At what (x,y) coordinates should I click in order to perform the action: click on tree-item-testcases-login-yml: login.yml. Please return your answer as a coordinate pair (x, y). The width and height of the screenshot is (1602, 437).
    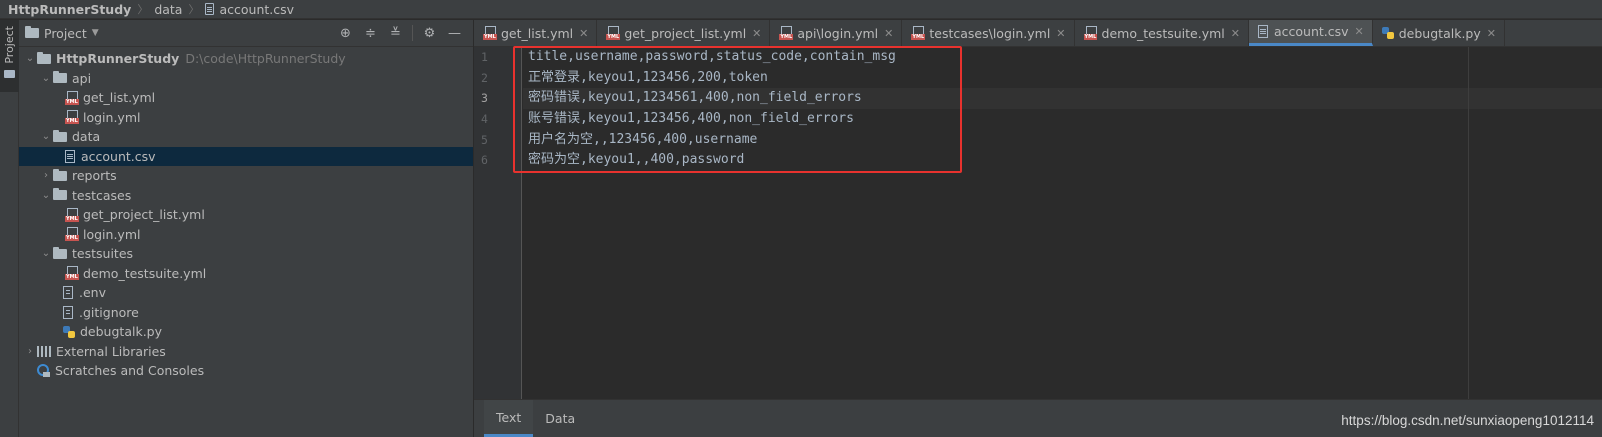
    Looking at the image, I should click on (246, 235).